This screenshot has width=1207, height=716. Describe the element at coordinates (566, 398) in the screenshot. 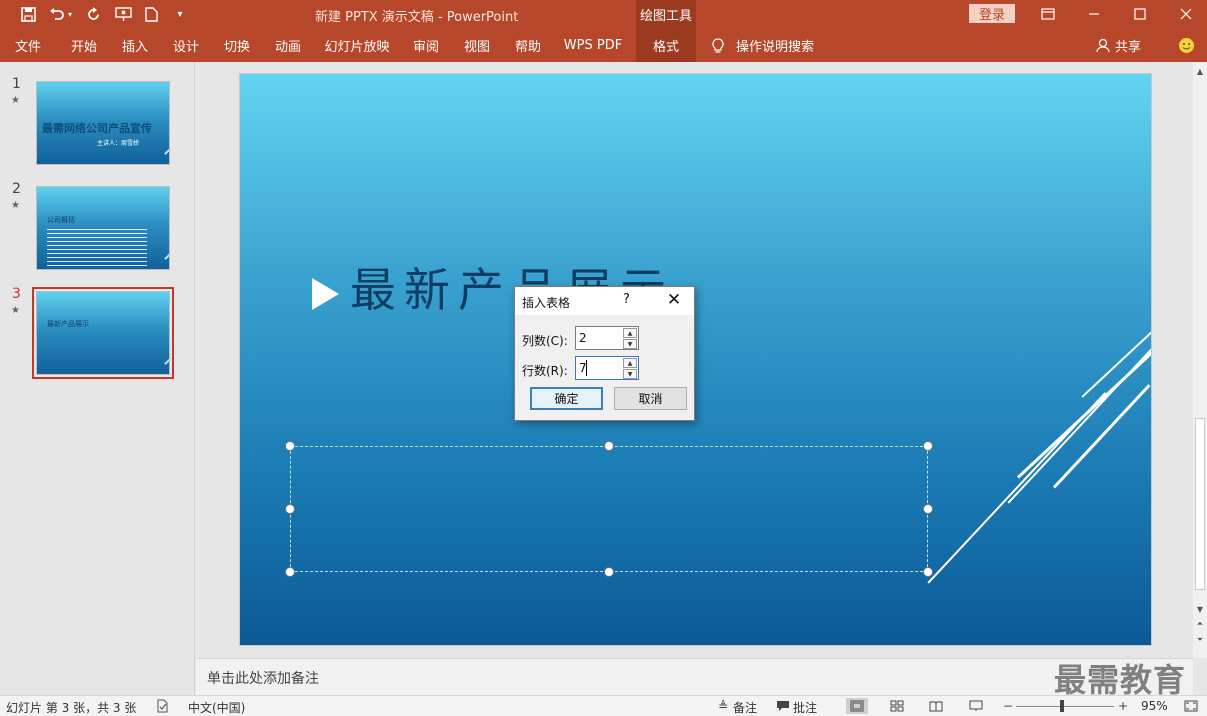

I see `ok-button: 确定` at that location.